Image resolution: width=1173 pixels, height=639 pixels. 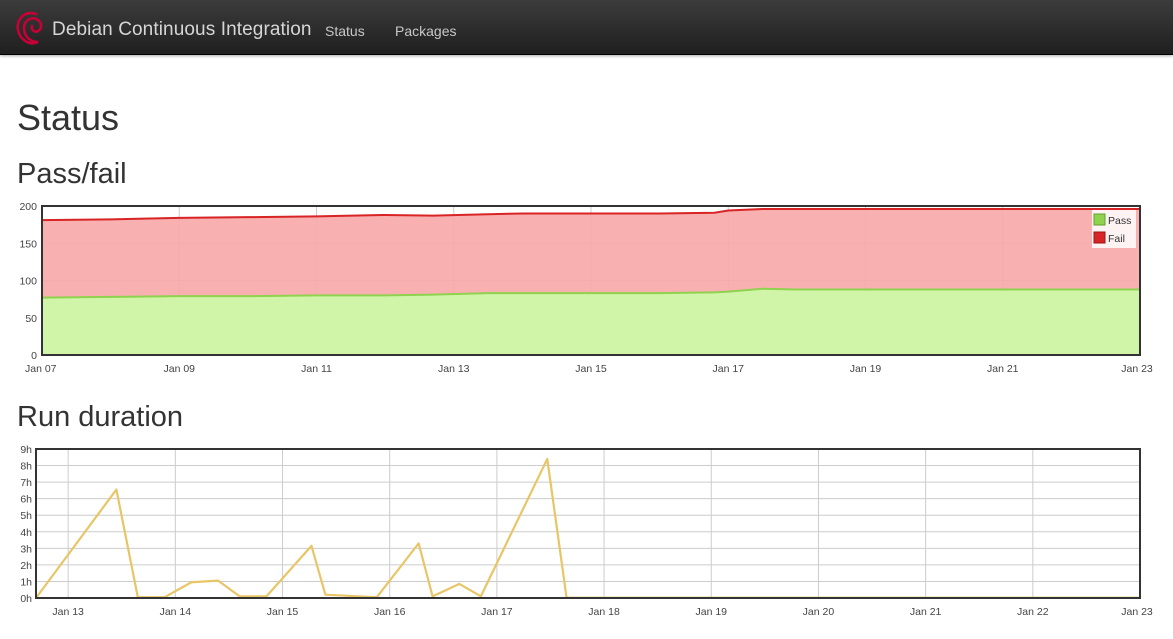 I want to click on debian-swirl-logo, so click(x=31, y=29).